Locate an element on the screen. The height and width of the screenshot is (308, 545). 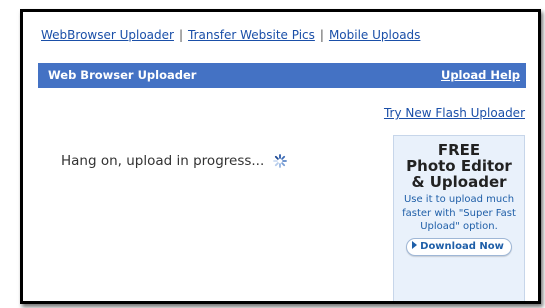
play-arrow-icon is located at coordinates (415, 244).